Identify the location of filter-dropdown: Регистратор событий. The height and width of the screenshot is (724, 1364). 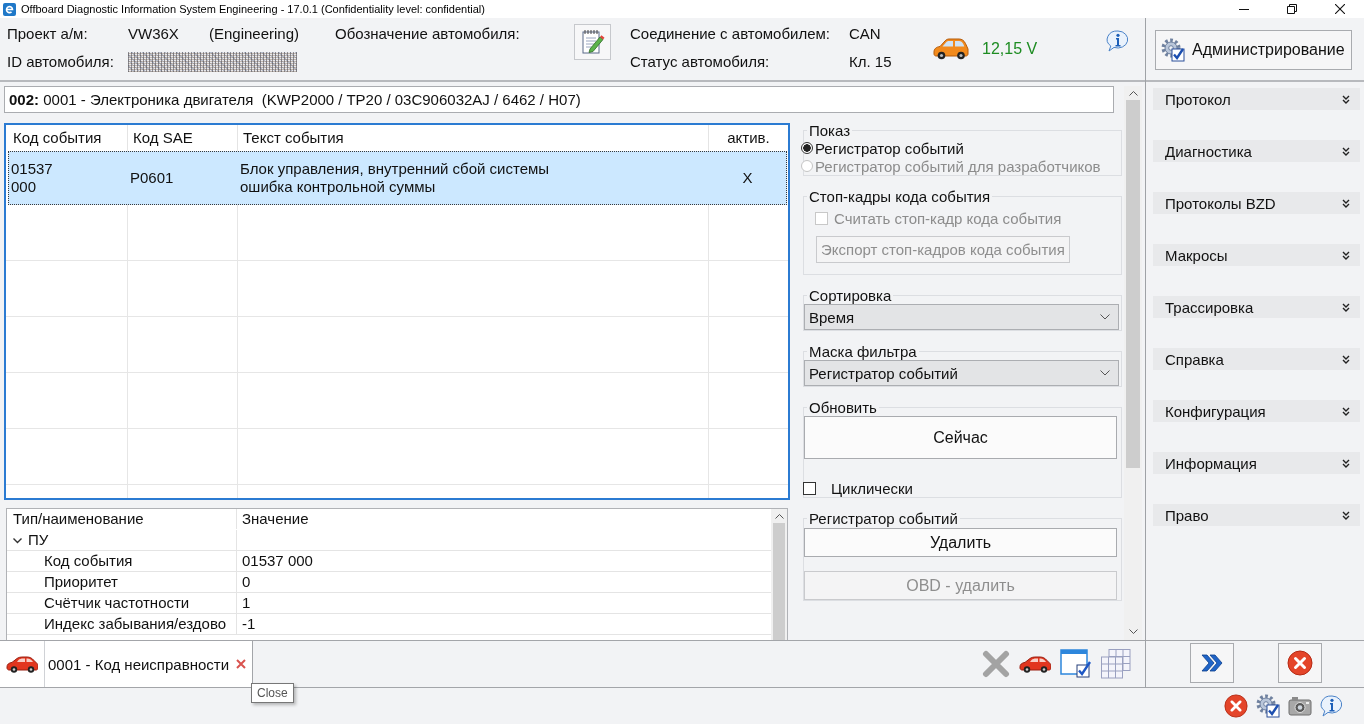
(961, 373).